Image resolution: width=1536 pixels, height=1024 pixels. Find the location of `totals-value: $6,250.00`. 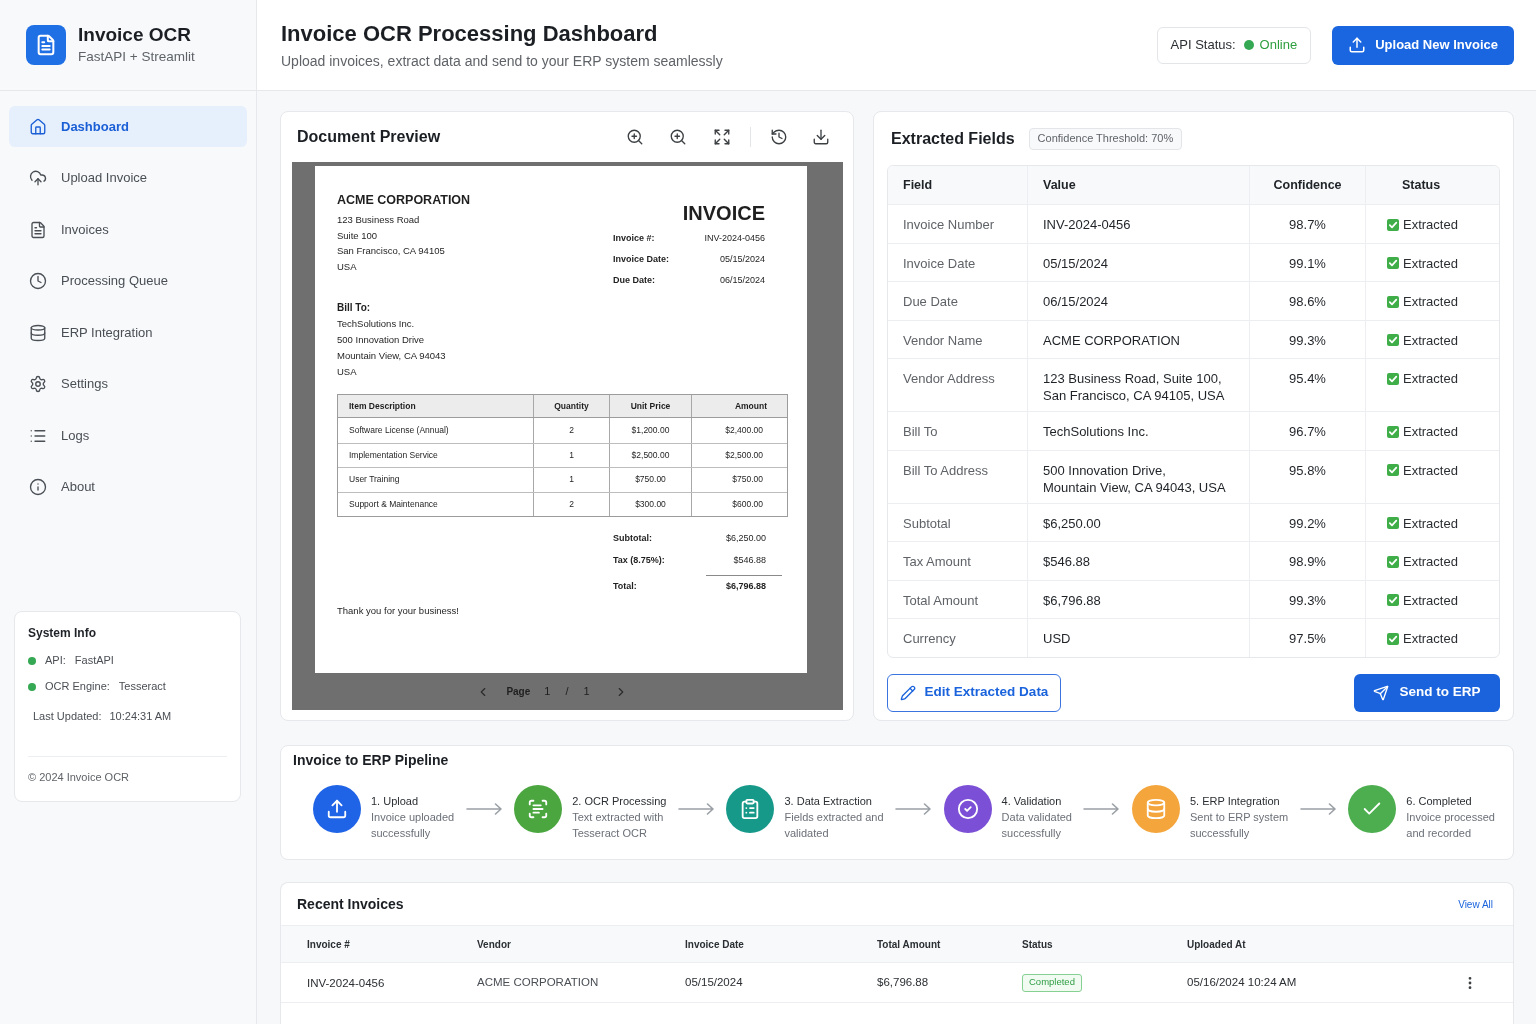

totals-value: $6,250.00 is located at coordinates (745, 539).